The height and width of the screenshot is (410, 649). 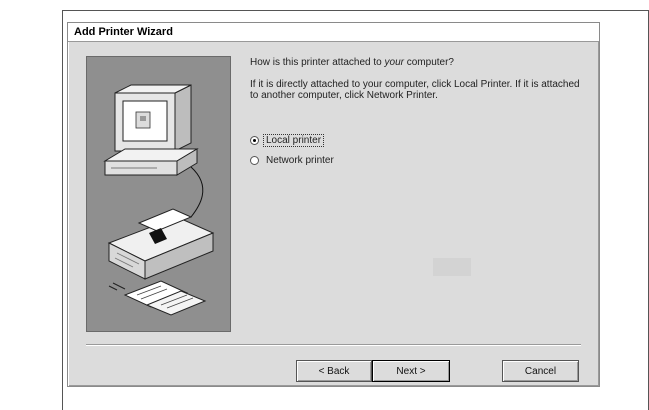 What do you see at coordinates (254, 160) in the screenshot?
I see `network-printer-radio` at bounding box center [254, 160].